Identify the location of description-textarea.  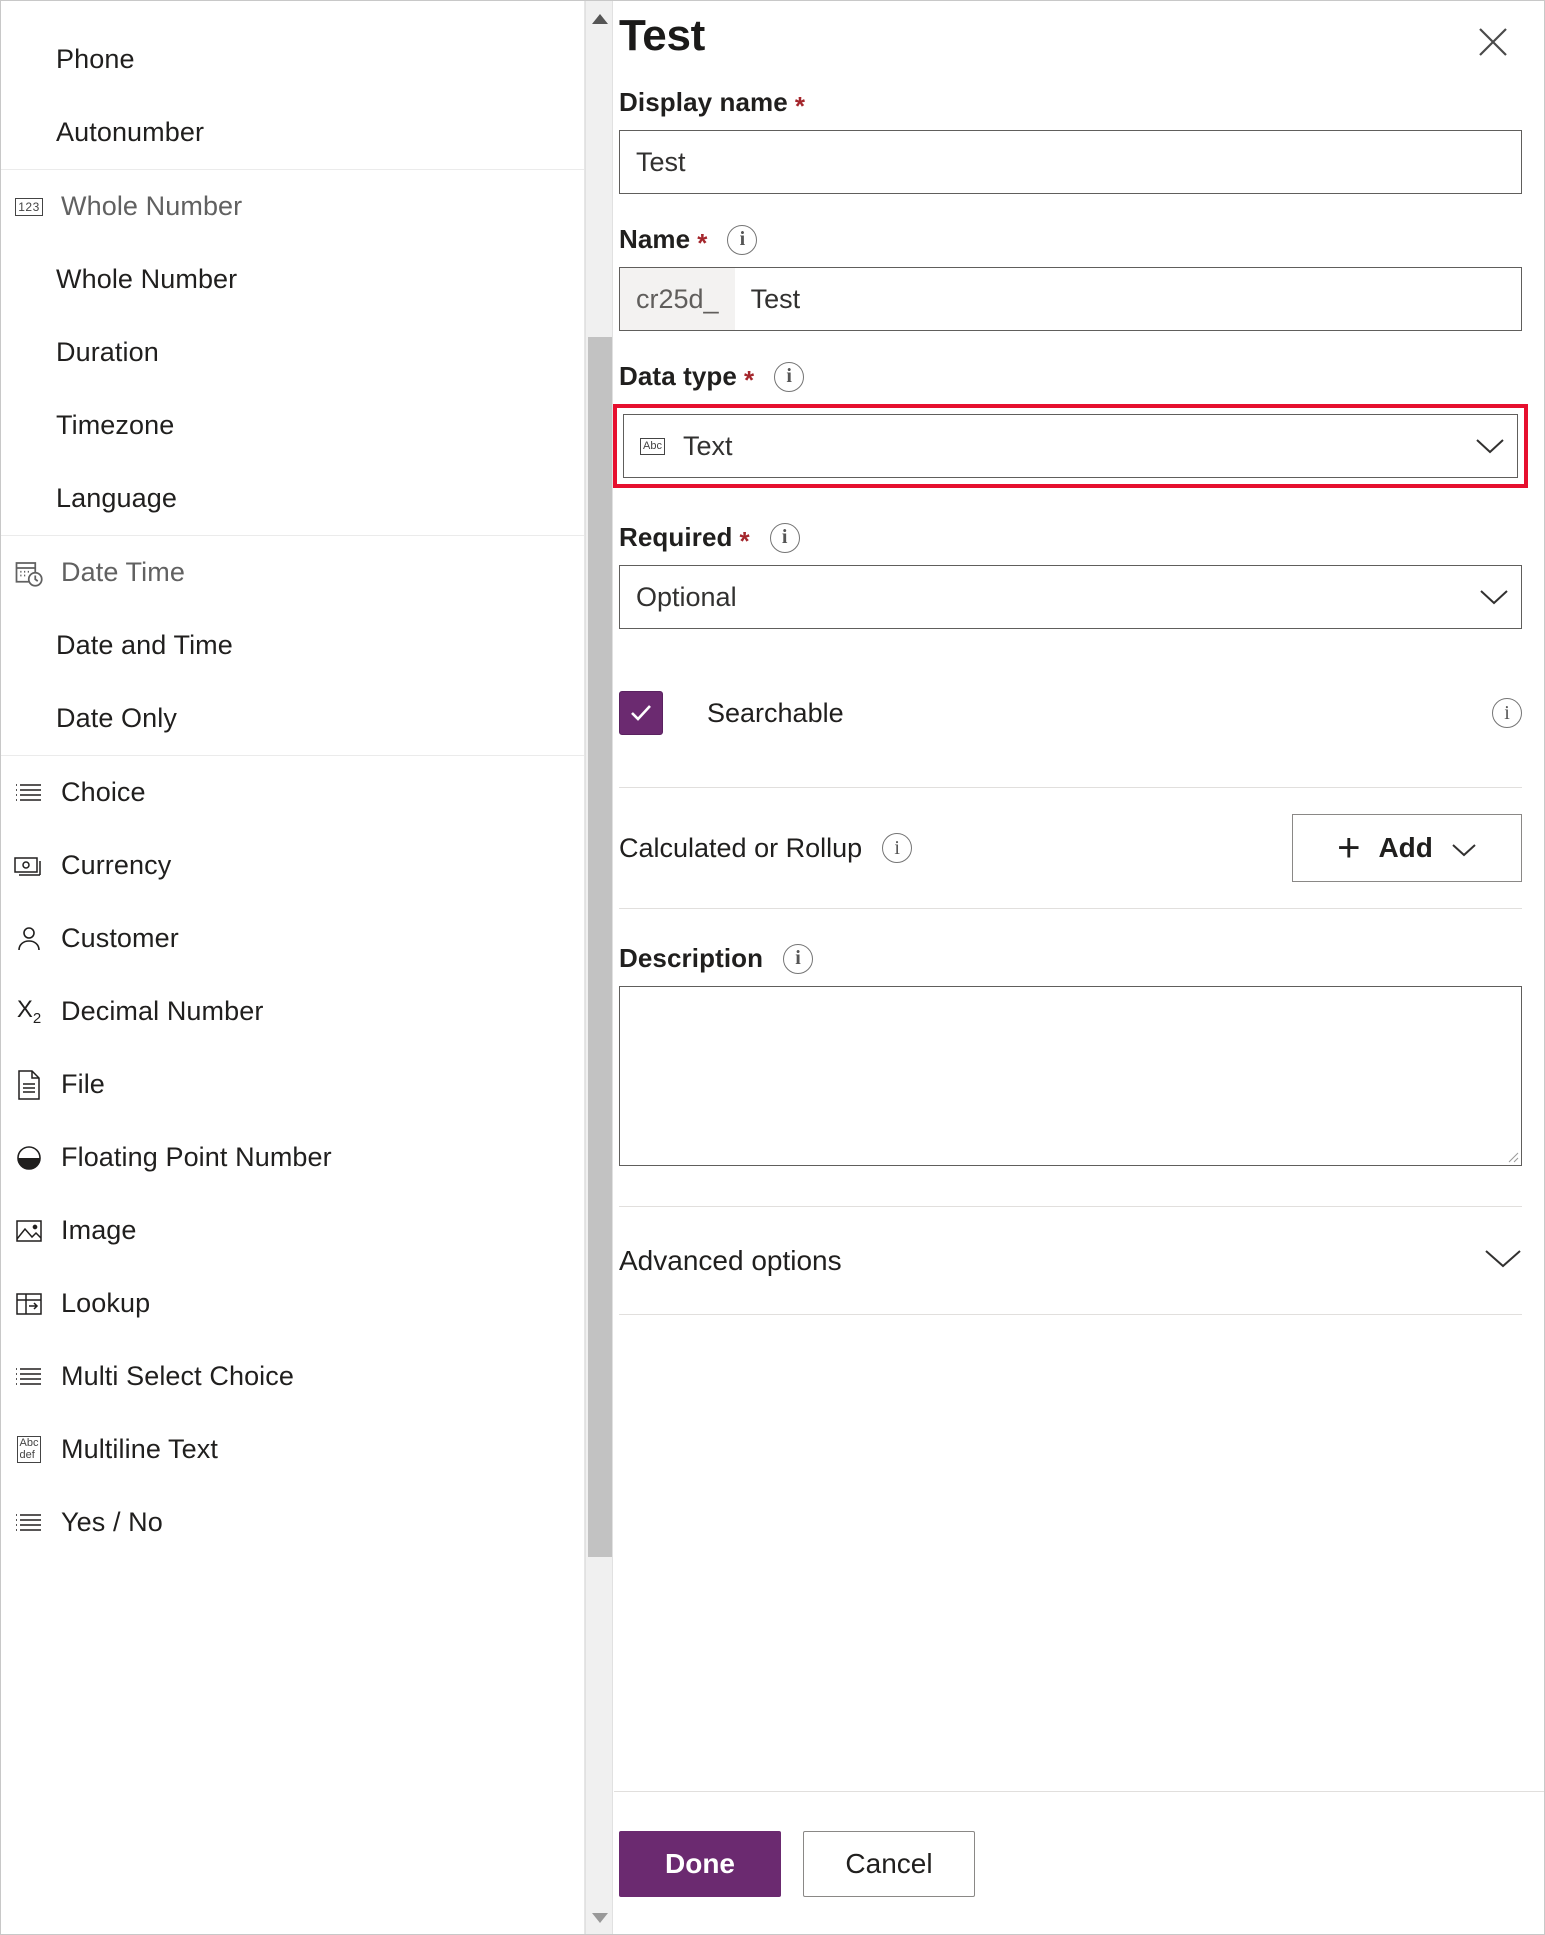
(1070, 1076).